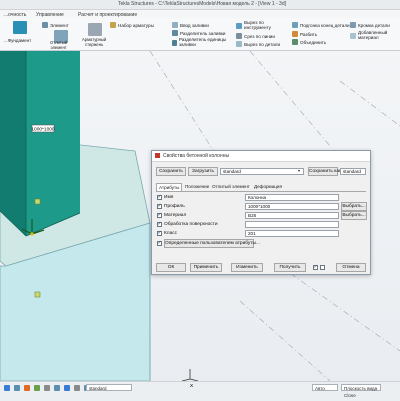 This screenshot has height=401, width=400. What do you see at coordinates (159, 233) in the screenshot?
I see `class-checkbox` at bounding box center [159, 233].